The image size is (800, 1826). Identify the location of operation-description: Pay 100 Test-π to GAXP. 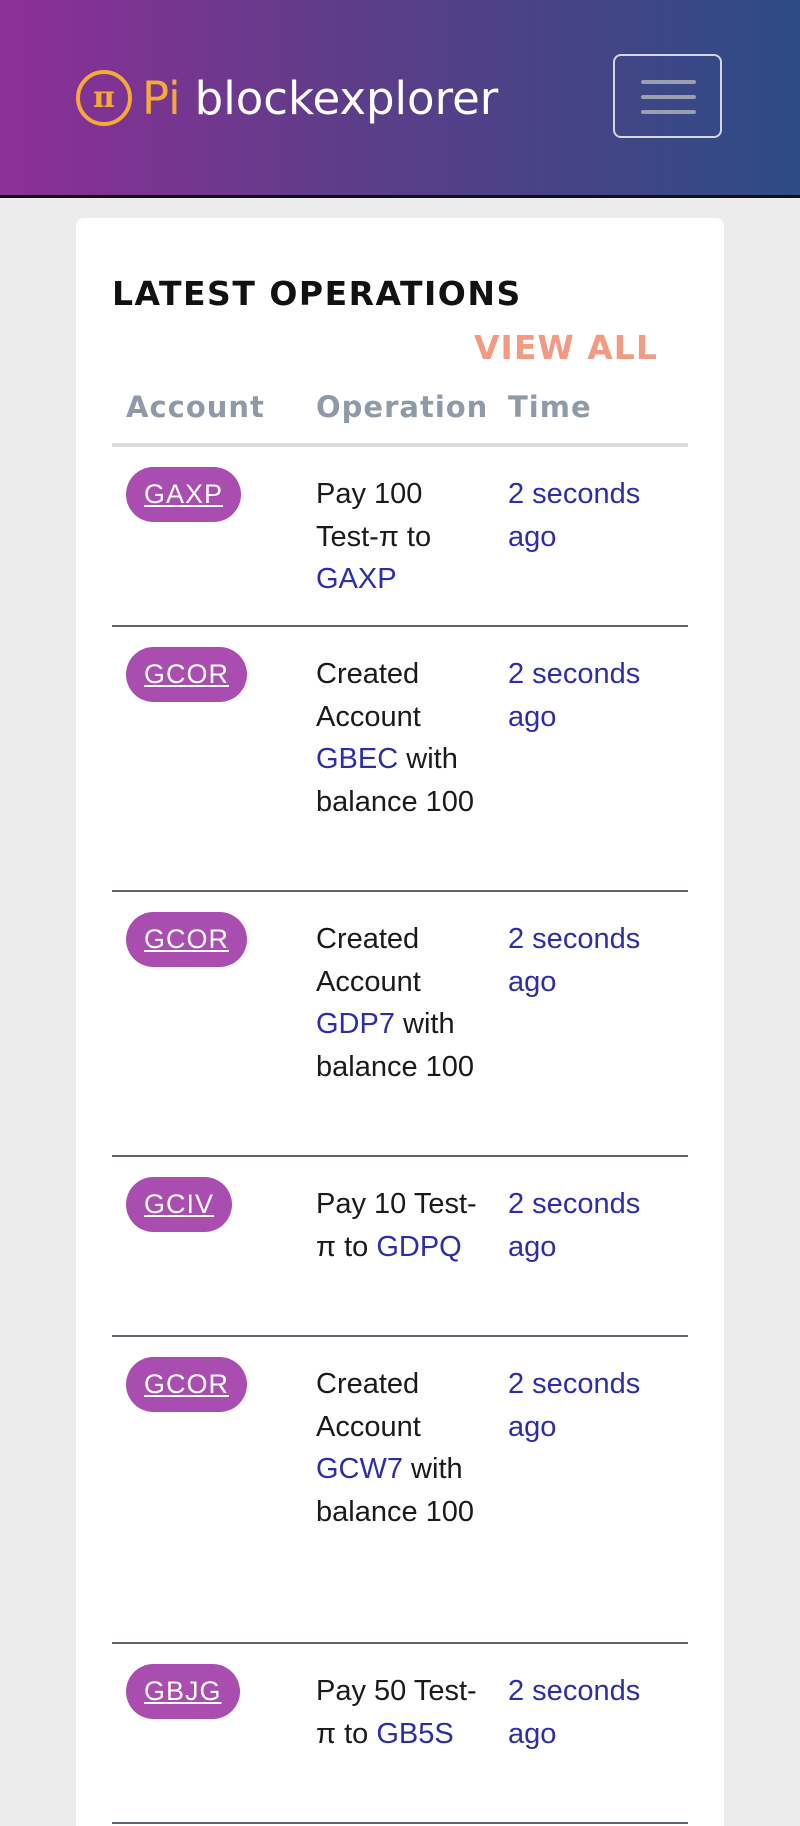
(401, 537).